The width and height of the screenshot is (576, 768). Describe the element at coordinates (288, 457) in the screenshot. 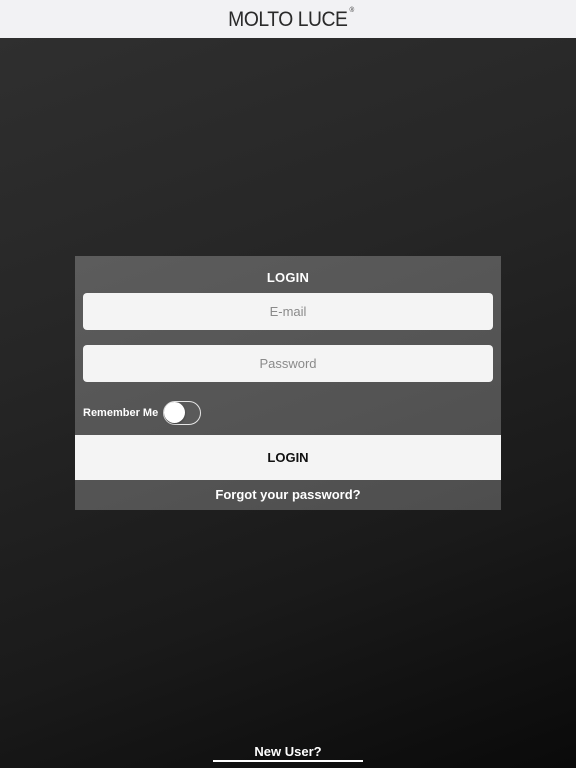

I see `login-button: LOGIN` at that location.